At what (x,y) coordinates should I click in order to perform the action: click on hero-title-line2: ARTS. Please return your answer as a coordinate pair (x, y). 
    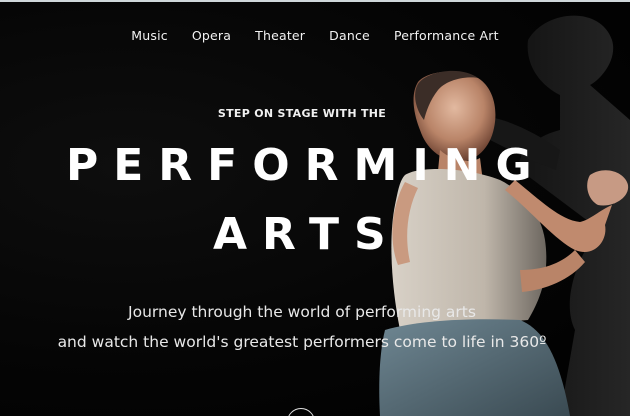
    Looking at the image, I should click on (307, 234).